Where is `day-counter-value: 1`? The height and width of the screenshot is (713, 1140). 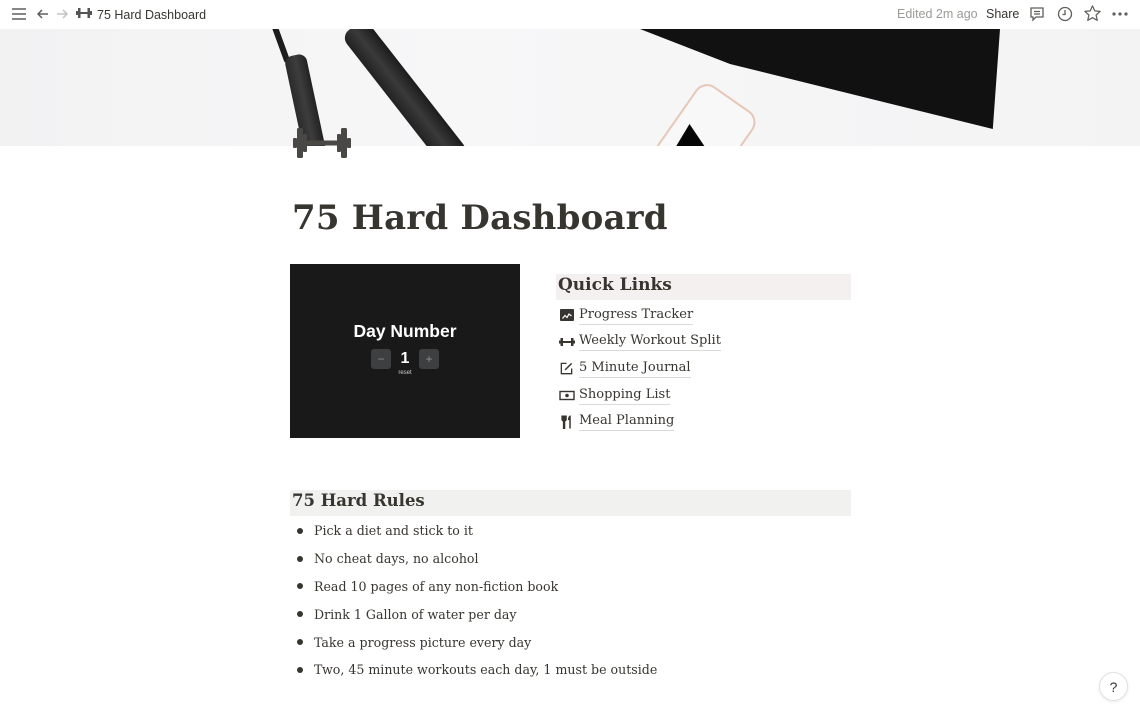
day-counter-value: 1 is located at coordinates (405, 358).